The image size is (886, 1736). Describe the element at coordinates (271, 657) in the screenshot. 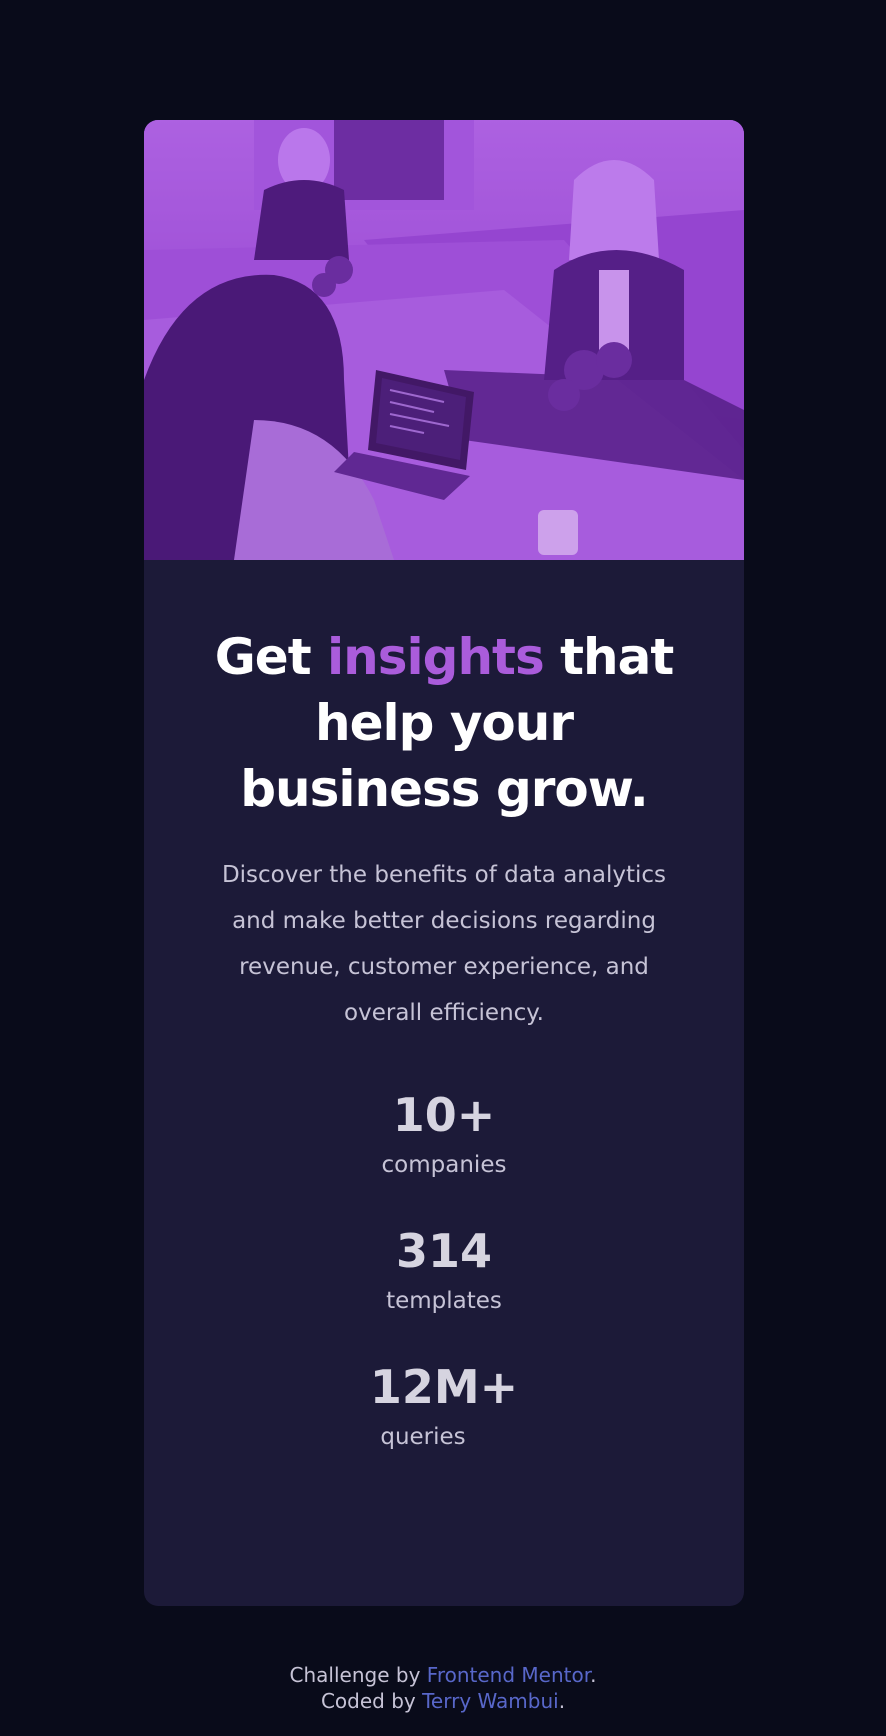

I see `headline-part1: Get` at that location.